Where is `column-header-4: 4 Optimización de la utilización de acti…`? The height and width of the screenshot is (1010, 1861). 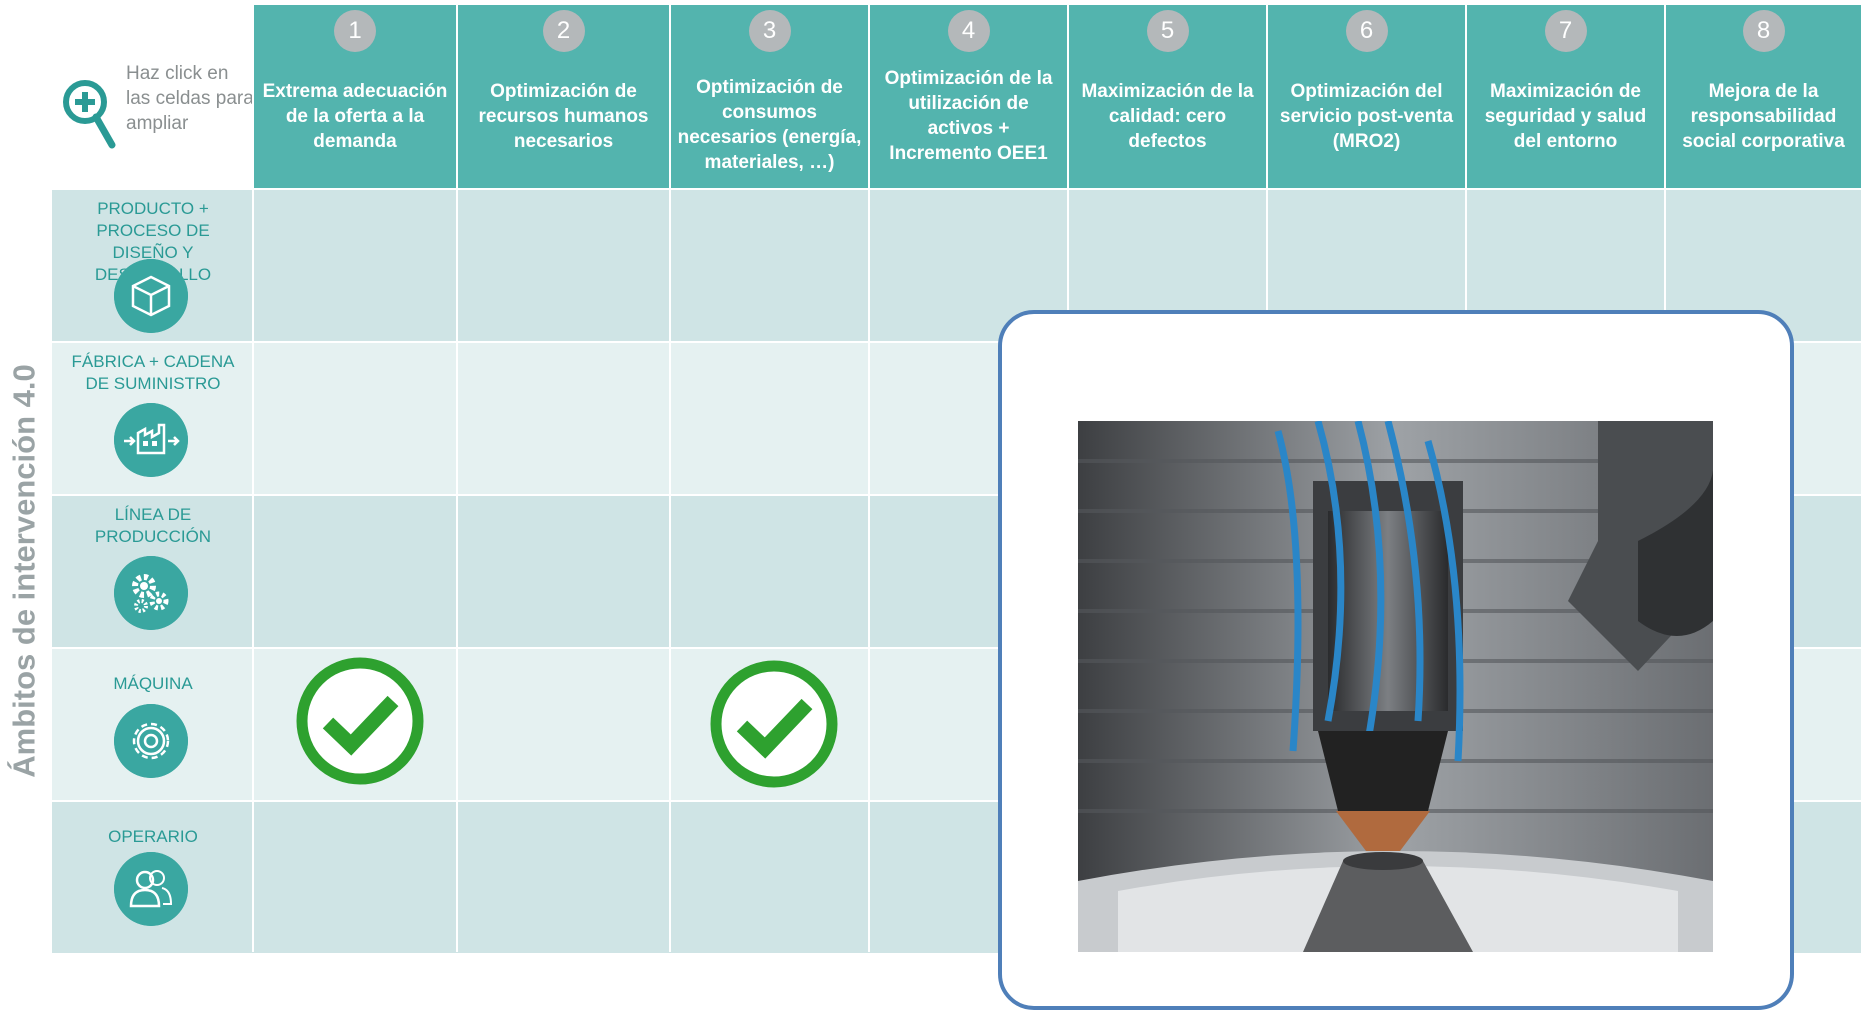 column-header-4: 4 Optimización de la utilización de acti… is located at coordinates (968, 96).